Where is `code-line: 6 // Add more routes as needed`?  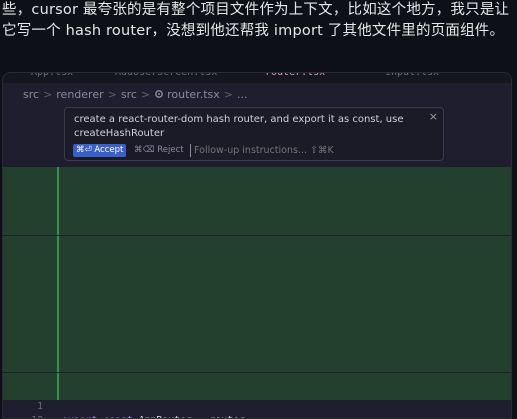
code-line: 6 // Add more routes as needed is located at coordinates (257, 337).